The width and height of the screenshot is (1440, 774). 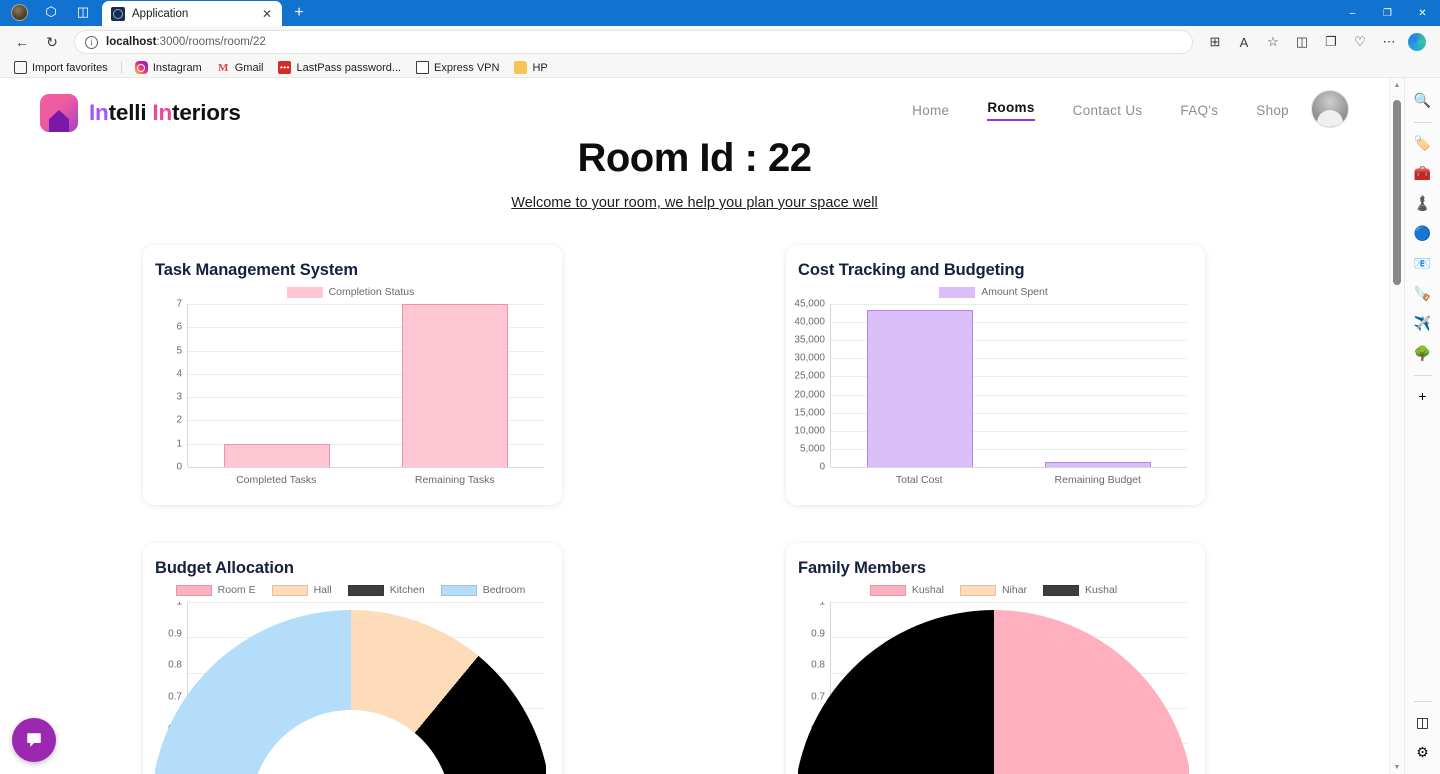 What do you see at coordinates (1108, 110) in the screenshot?
I see `nav-item-contact-us: Contact Us` at bounding box center [1108, 110].